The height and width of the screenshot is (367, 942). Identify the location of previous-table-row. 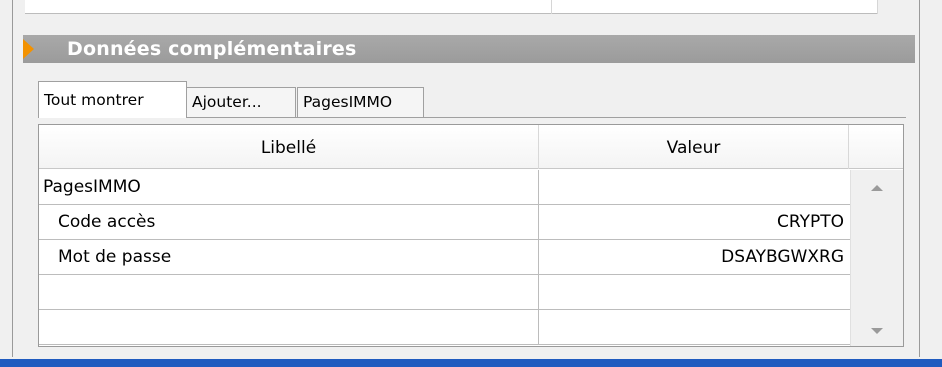
(467, 7).